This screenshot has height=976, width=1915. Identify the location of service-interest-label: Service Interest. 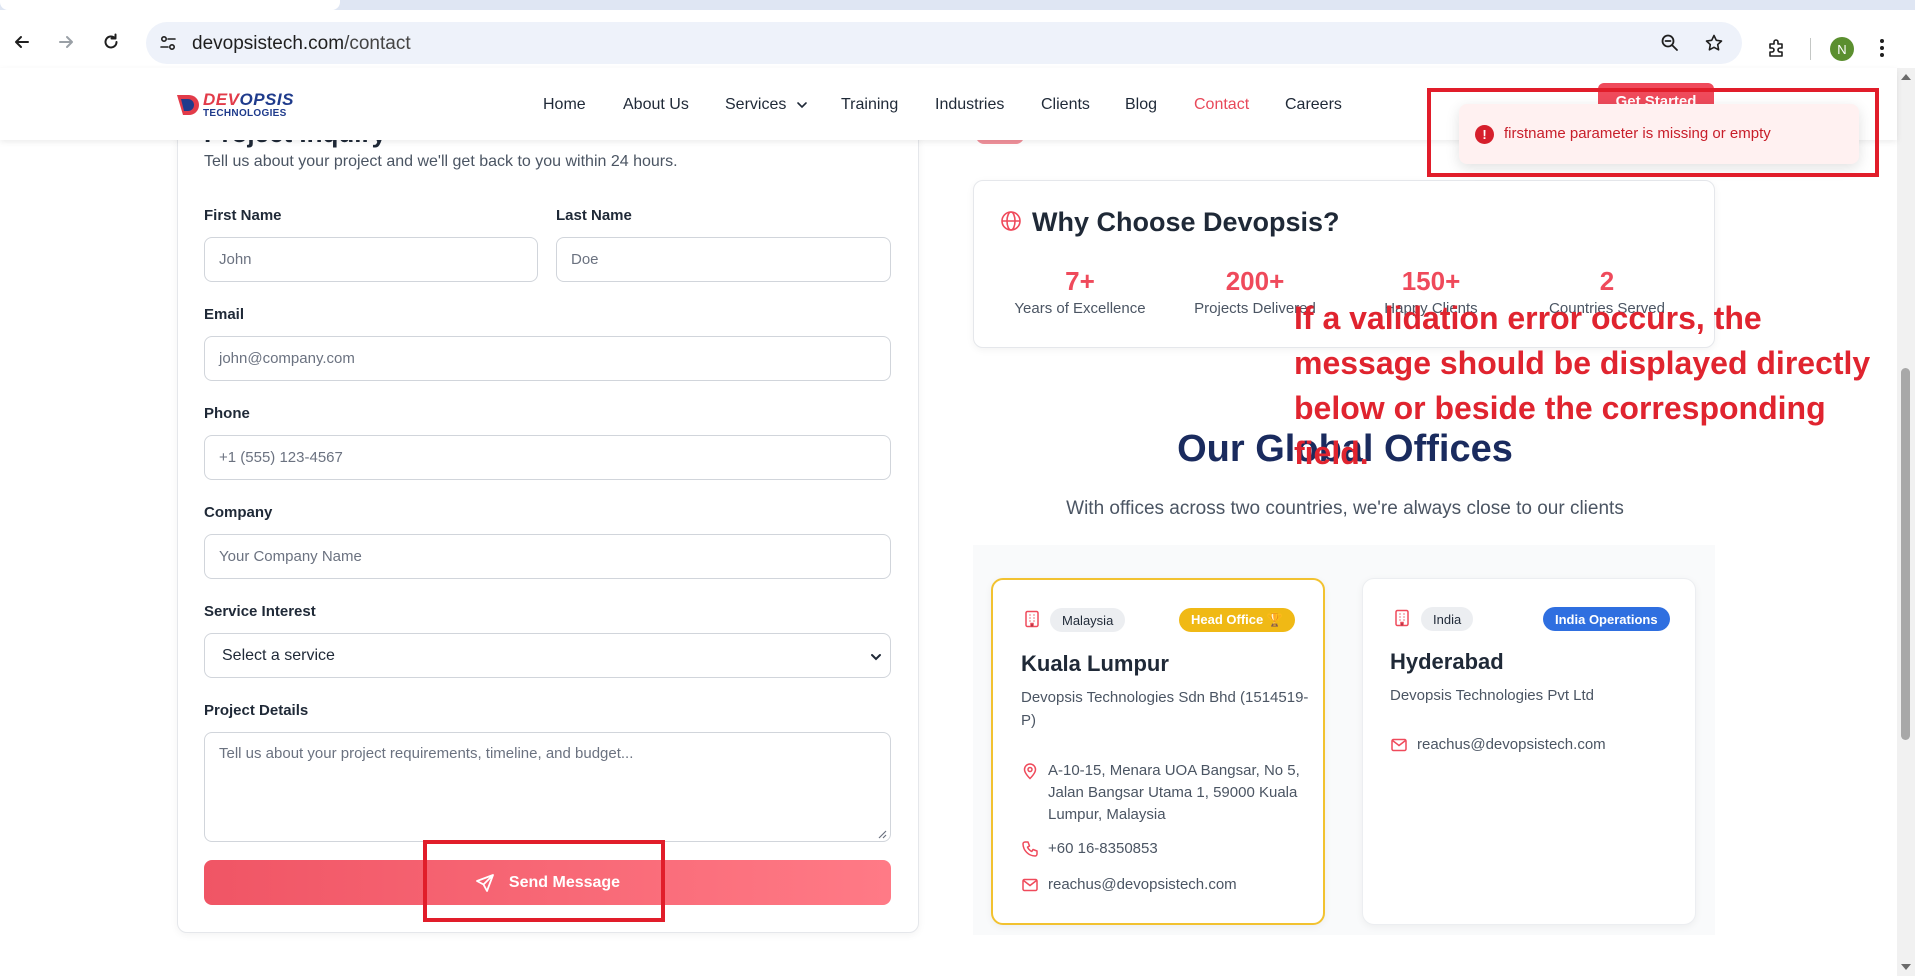
(260, 611).